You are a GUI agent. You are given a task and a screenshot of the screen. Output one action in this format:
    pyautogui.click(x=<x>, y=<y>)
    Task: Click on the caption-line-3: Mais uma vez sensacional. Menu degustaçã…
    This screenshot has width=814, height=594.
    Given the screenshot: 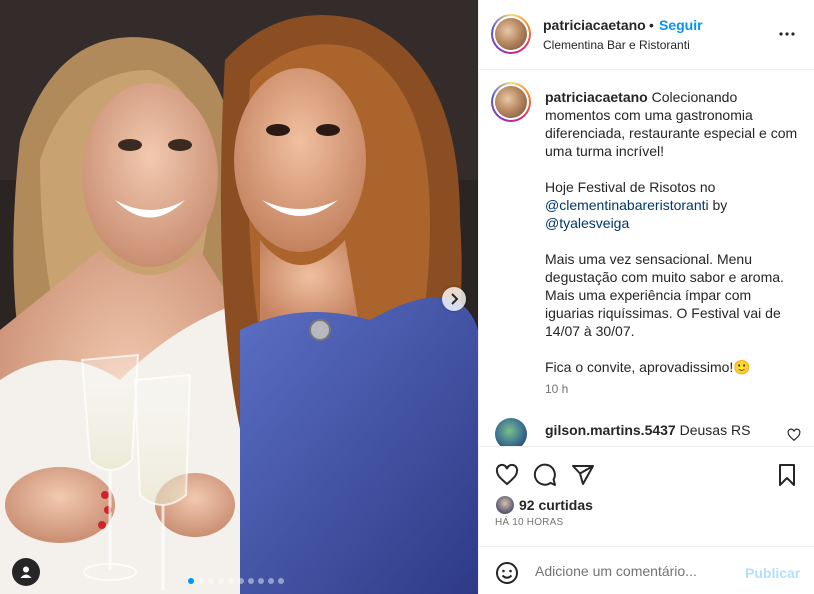 What is the action you would take?
    pyautogui.click(x=664, y=295)
    